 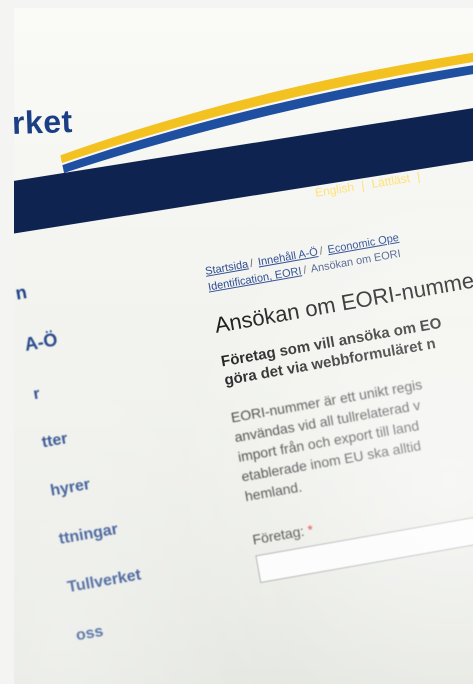 I want to click on sidebar-item: hyrer, so click(x=124, y=479).